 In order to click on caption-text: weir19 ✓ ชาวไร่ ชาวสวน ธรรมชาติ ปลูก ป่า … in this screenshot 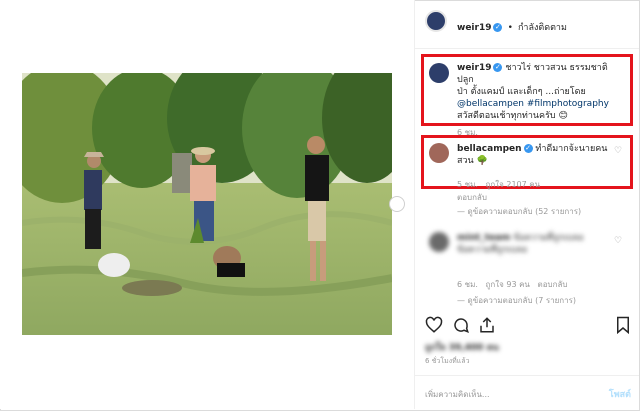, I will do `click(542, 92)`.